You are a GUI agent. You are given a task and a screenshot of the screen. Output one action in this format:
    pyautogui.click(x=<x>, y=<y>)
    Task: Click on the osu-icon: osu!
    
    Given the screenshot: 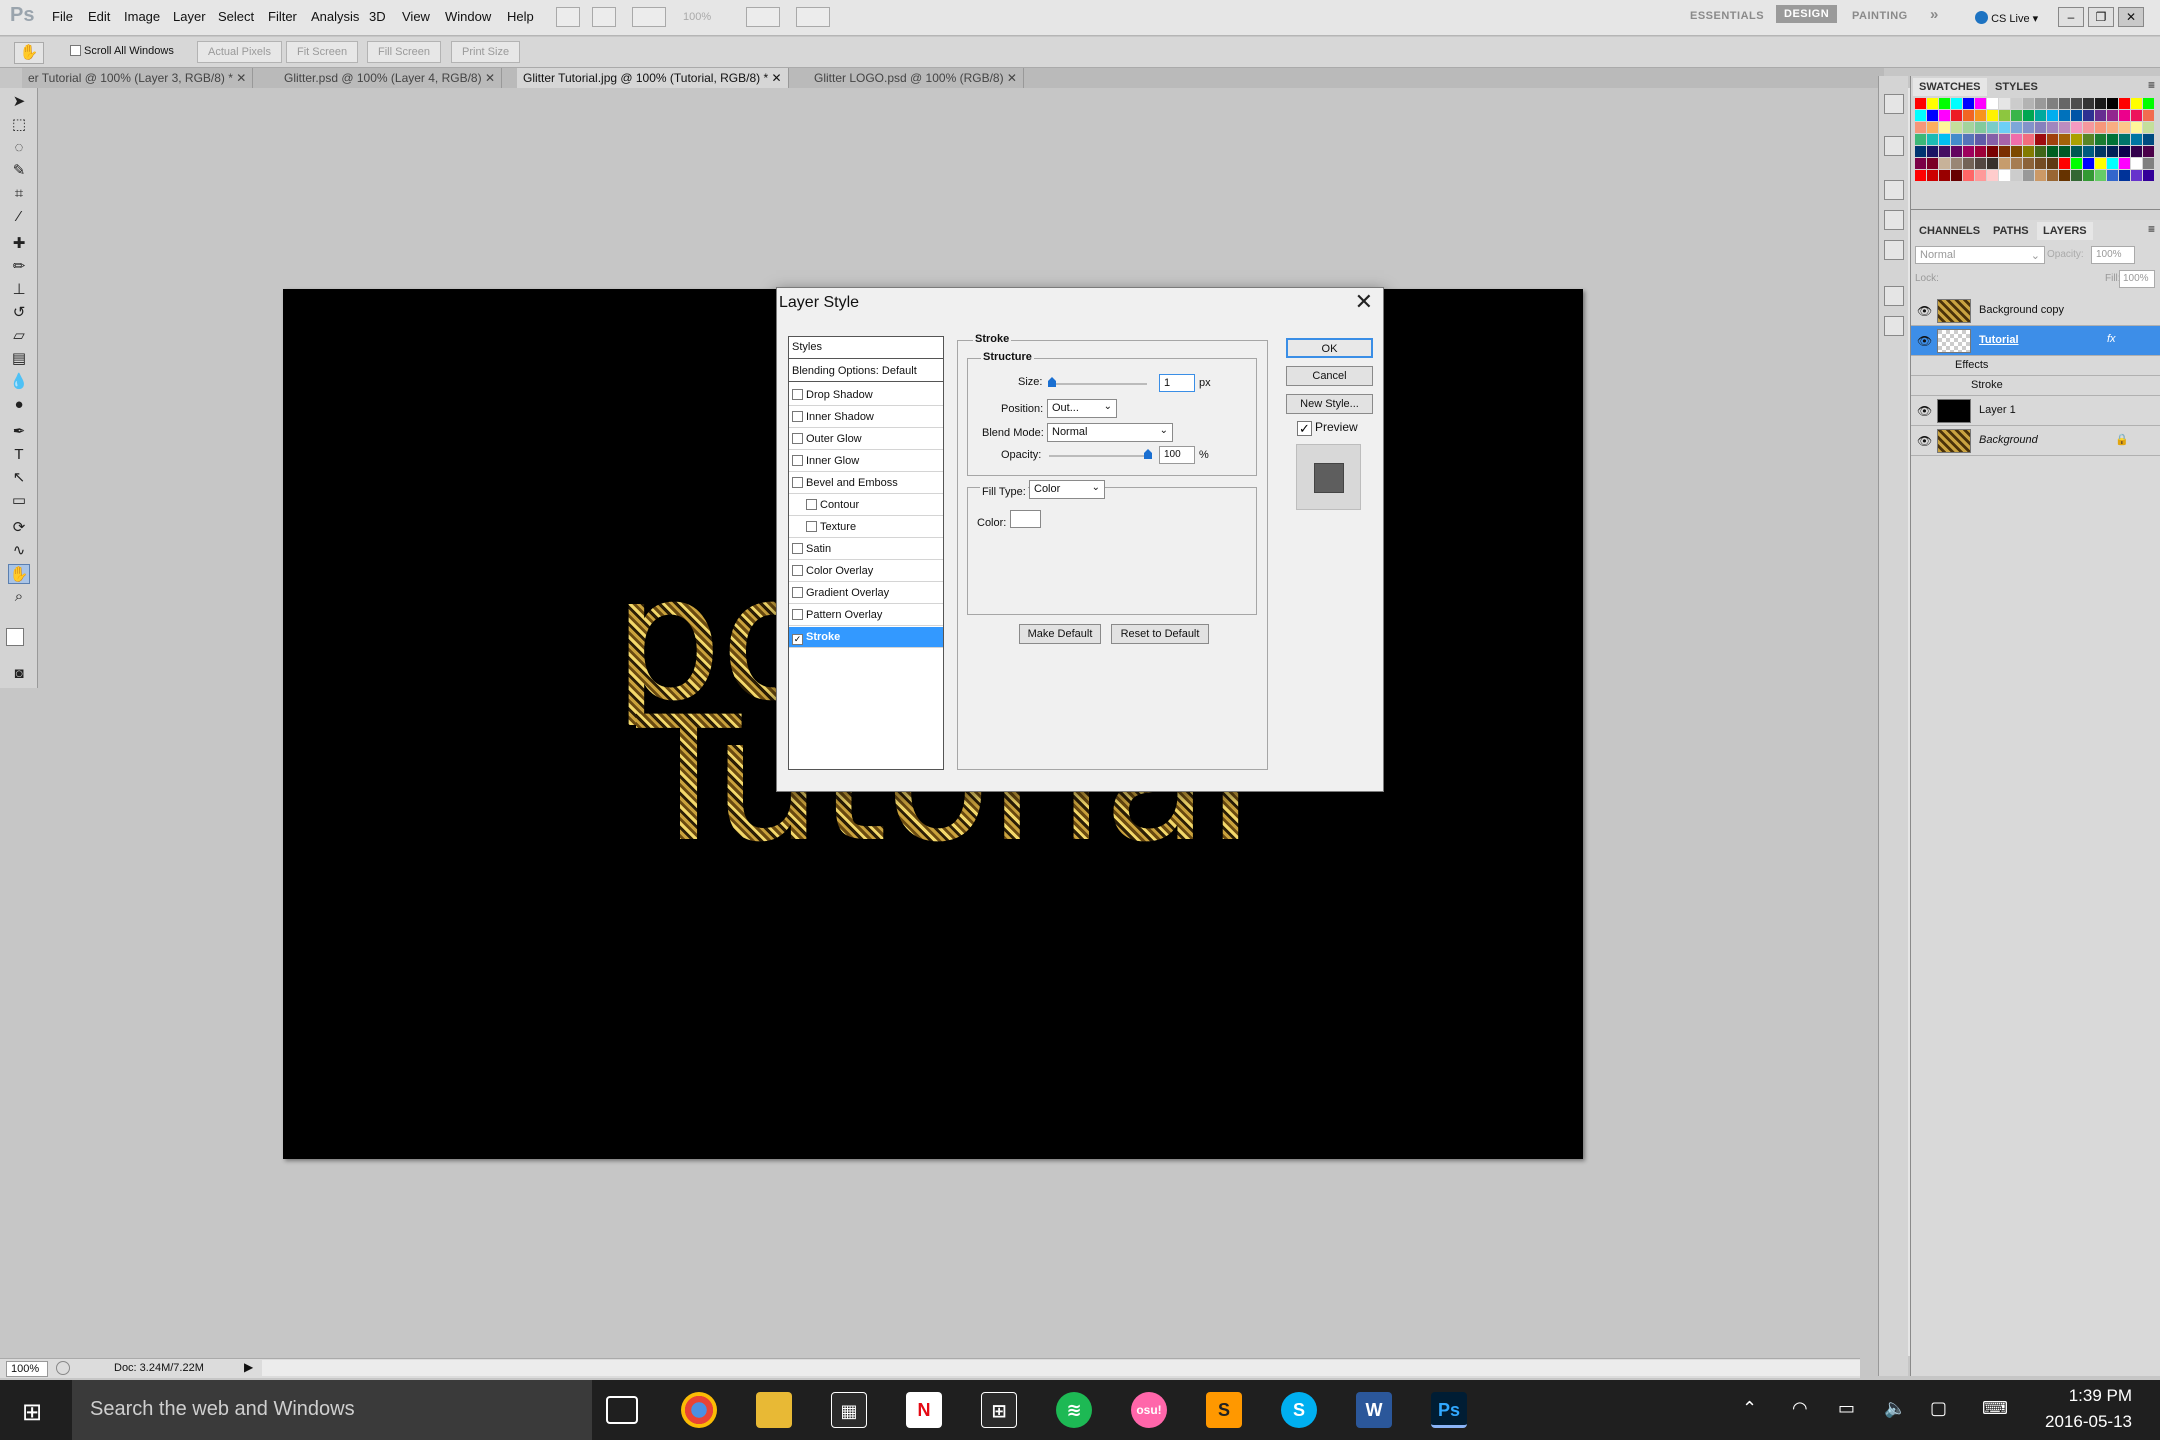 What is the action you would take?
    pyautogui.click(x=1149, y=1410)
    